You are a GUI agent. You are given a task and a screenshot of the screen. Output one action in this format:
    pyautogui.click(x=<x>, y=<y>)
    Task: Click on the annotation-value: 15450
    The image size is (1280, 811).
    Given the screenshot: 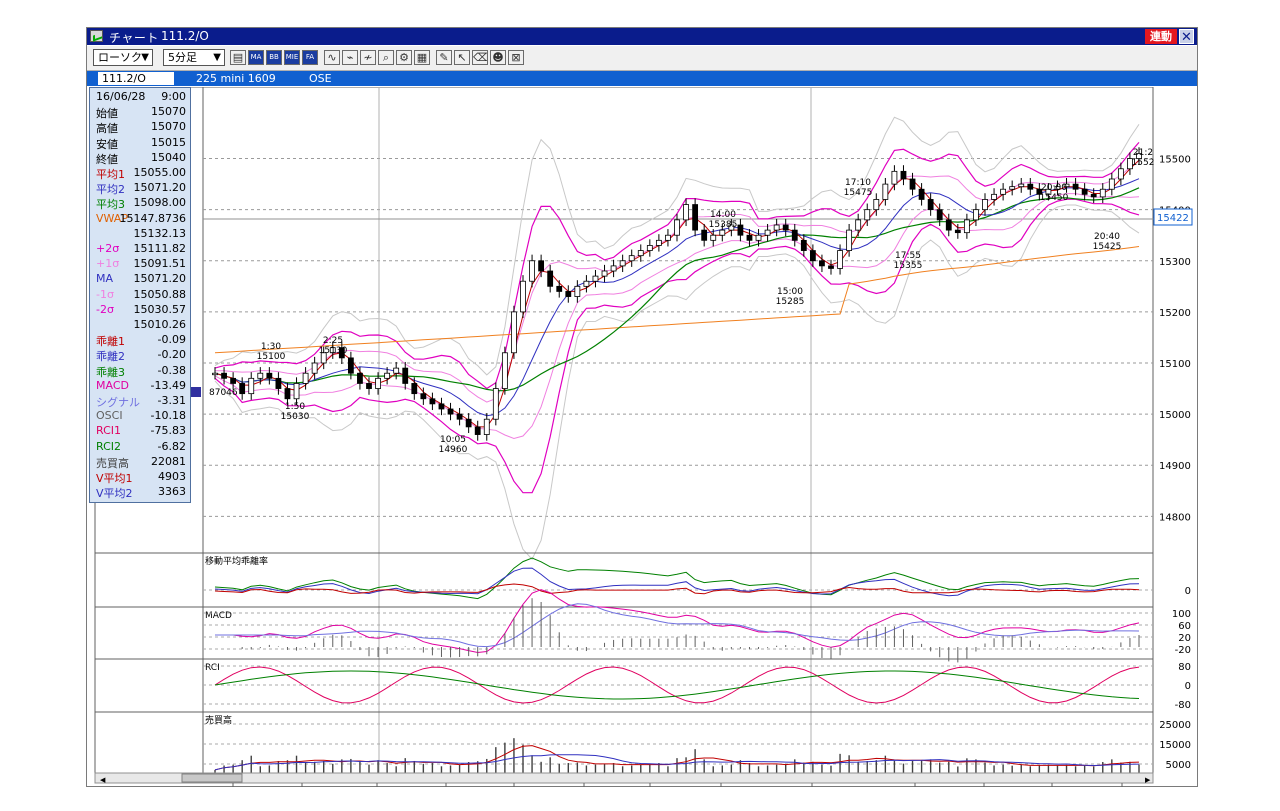 What is the action you would take?
    pyautogui.click(x=1054, y=198)
    